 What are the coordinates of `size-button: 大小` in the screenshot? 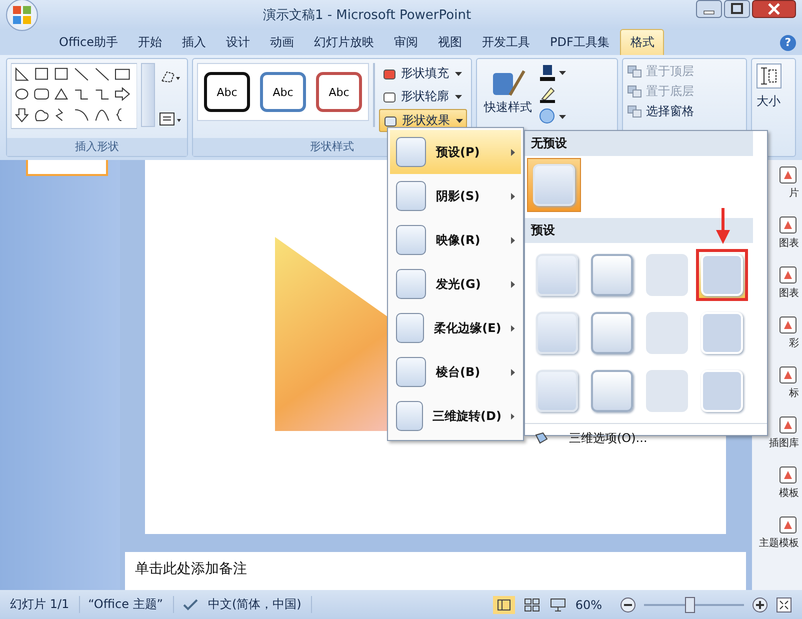 It's located at (769, 86).